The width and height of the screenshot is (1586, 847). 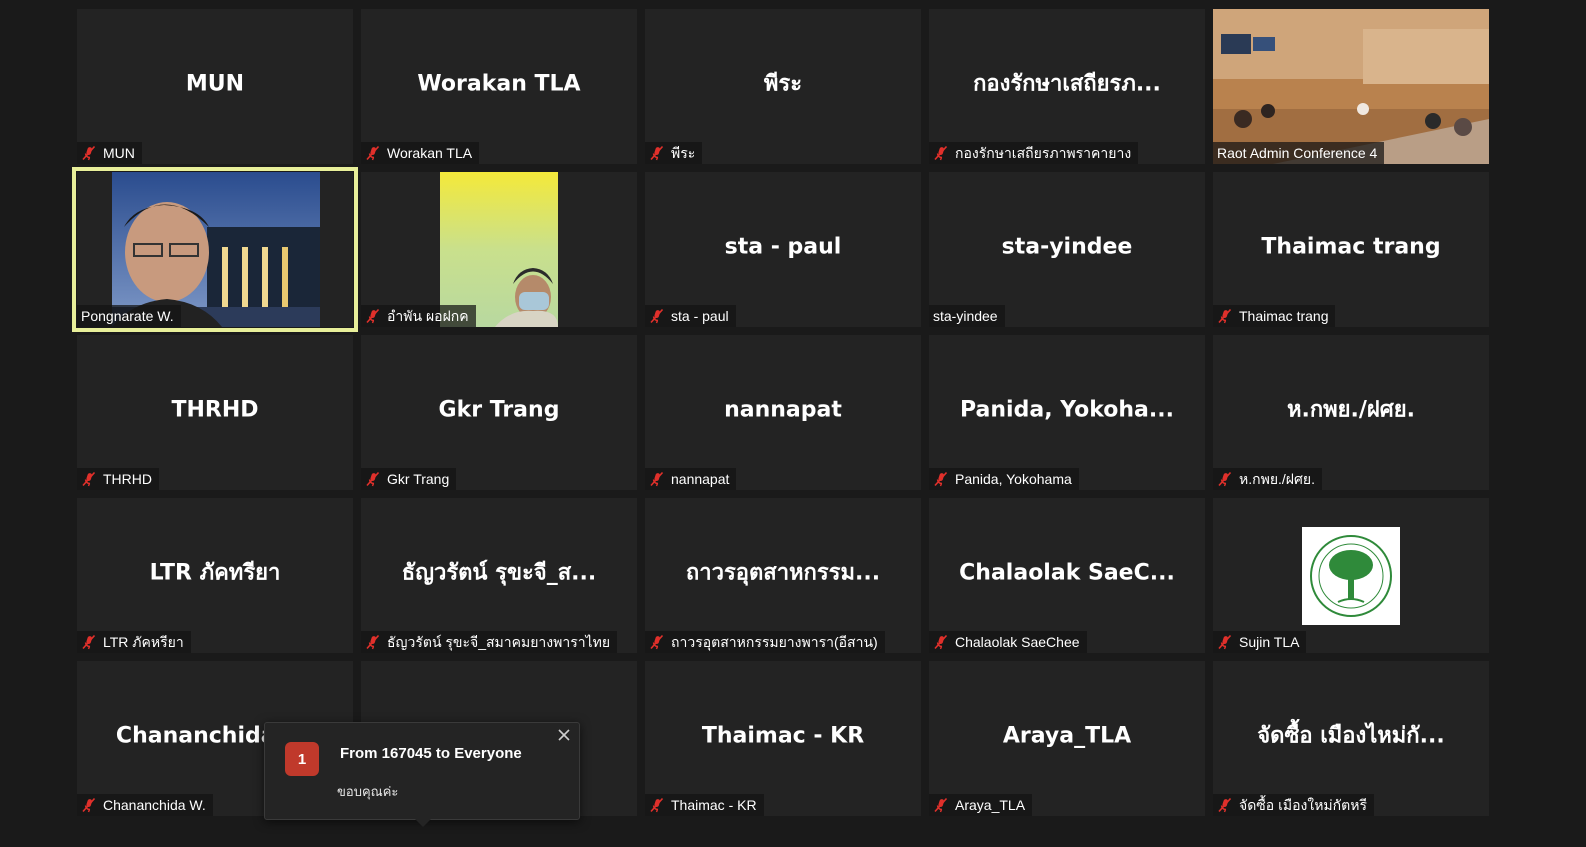 I want to click on participant-name-label: อำพัน ผอฝกค, so click(x=418, y=316).